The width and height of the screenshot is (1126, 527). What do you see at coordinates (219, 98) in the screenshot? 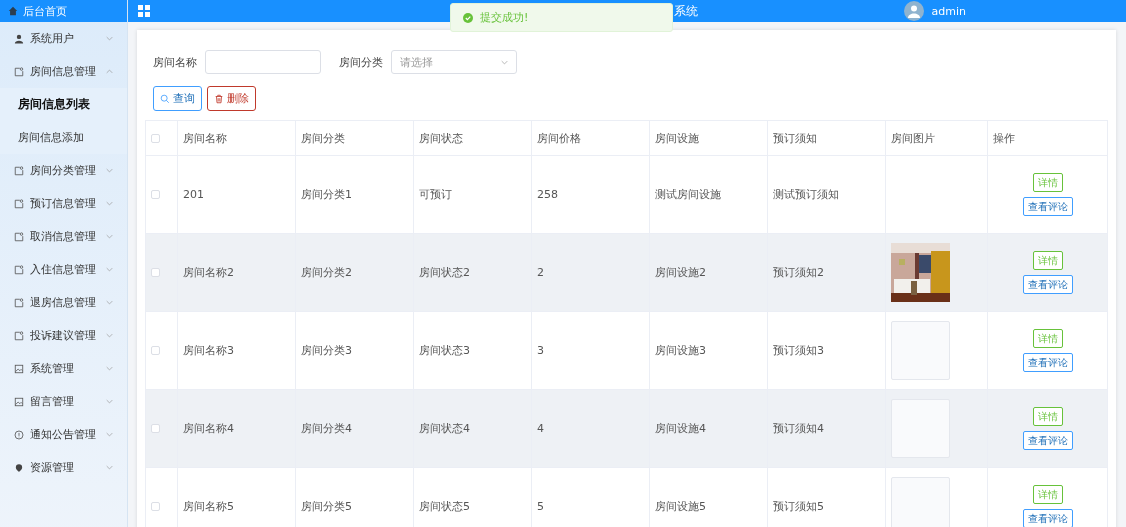
I see `trash-icon` at bounding box center [219, 98].